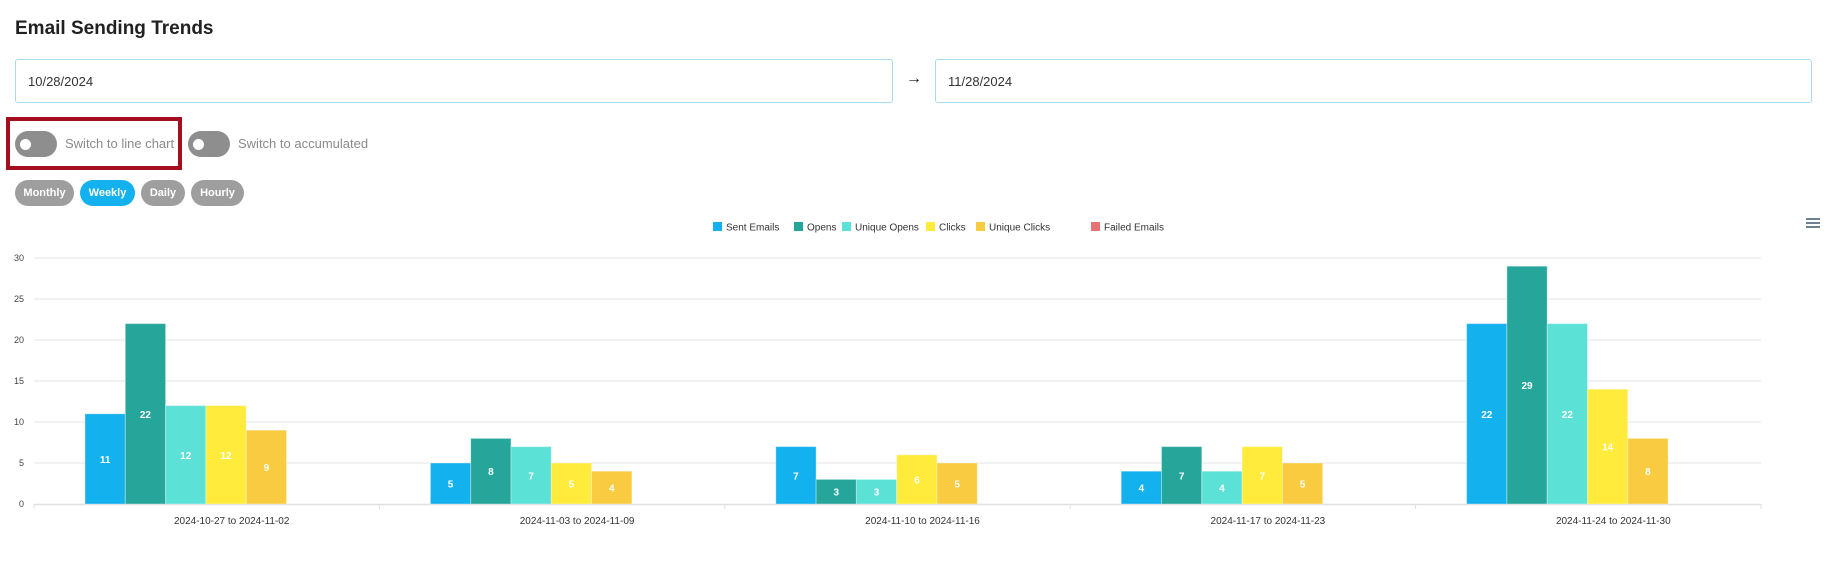  Describe the element at coordinates (120, 143) in the screenshot. I see `line-chart-toggle-label: Switch to line chart` at that location.